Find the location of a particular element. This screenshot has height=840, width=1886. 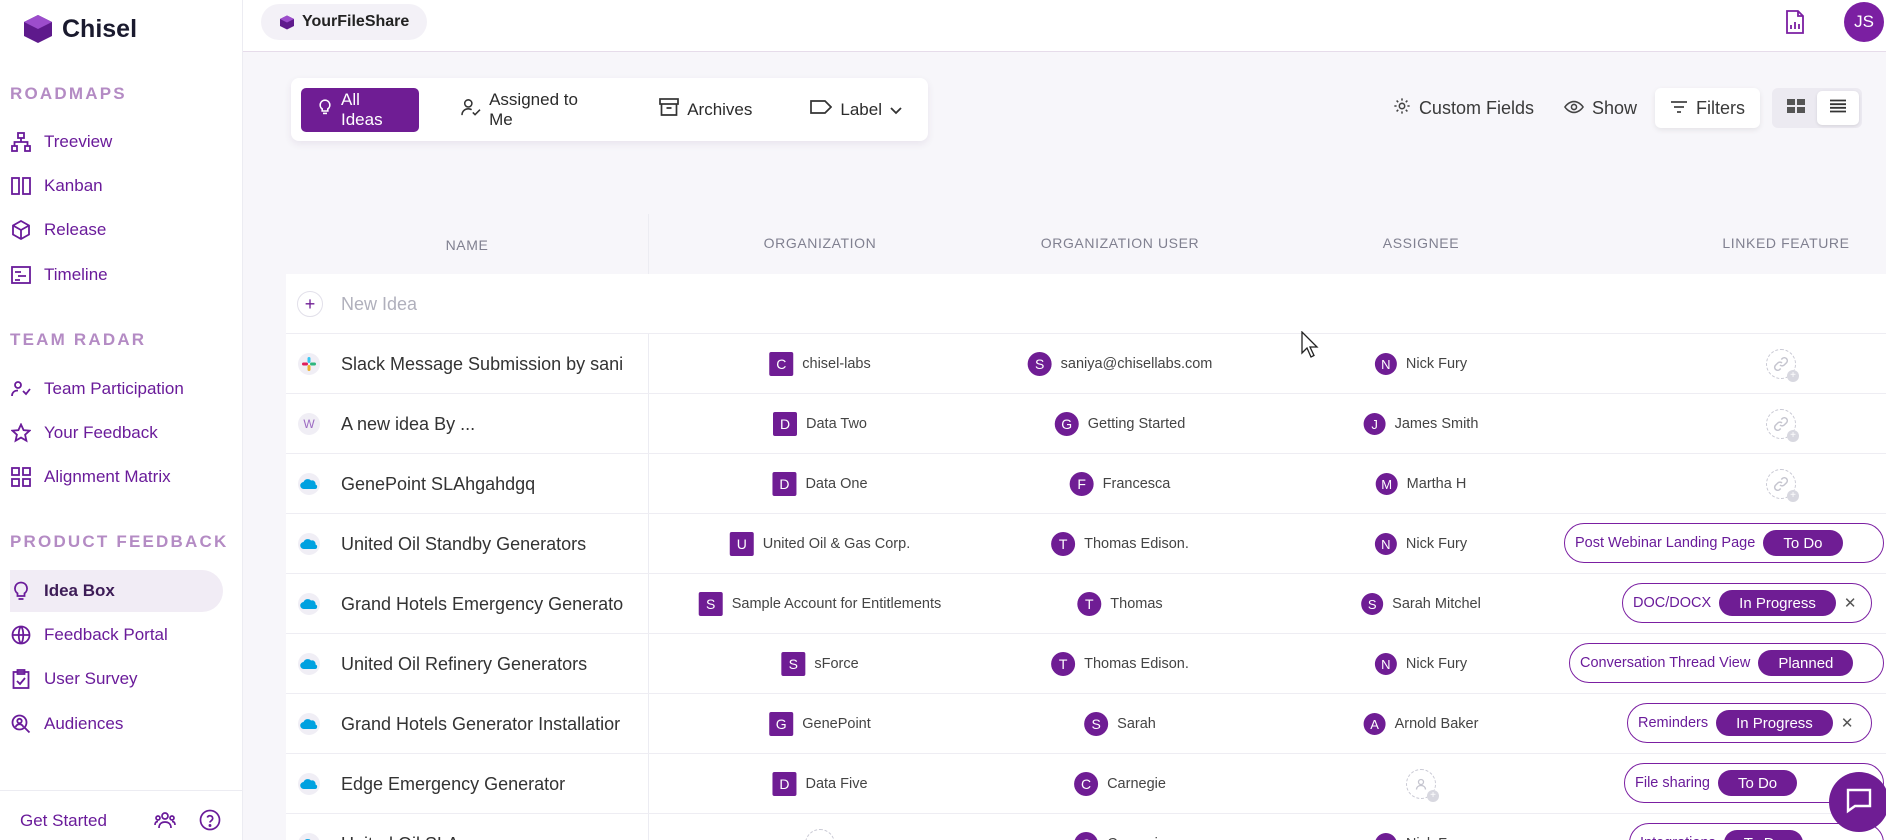

assignee-cell: J James Smith is located at coordinates (1421, 424).